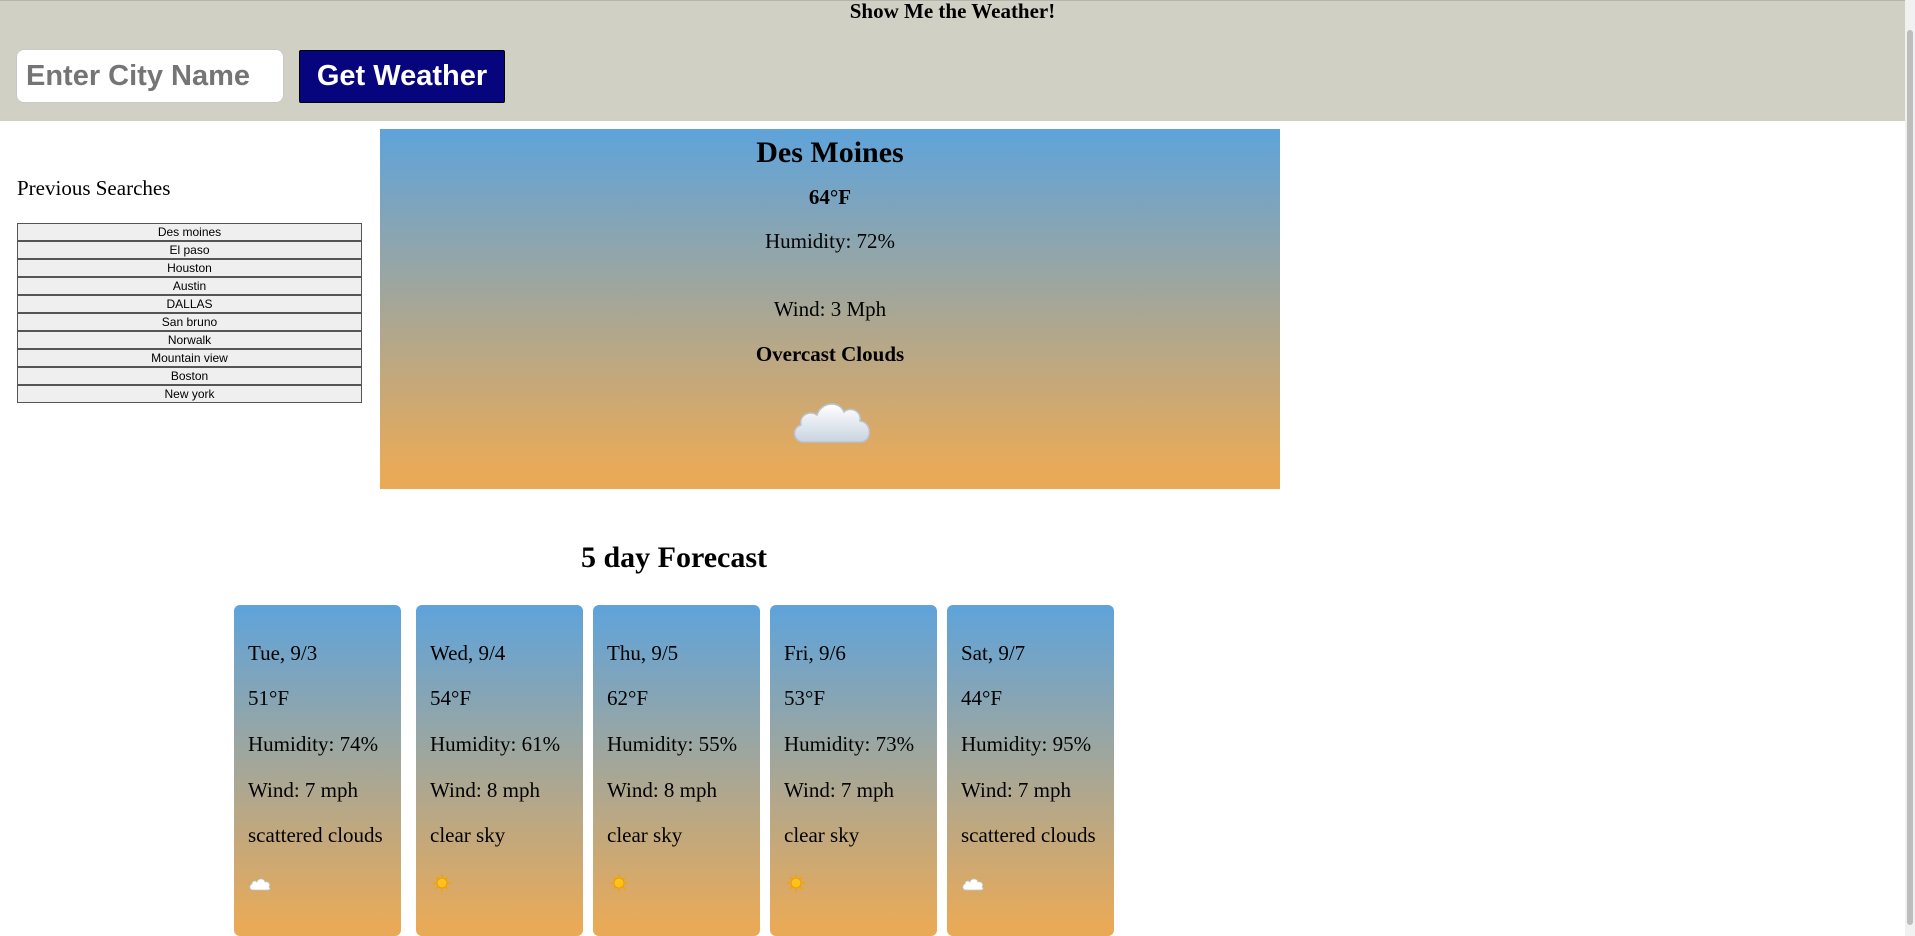 The width and height of the screenshot is (1915, 936). What do you see at coordinates (643, 653) in the screenshot?
I see `forecast-date: Thu, 9/5` at bounding box center [643, 653].